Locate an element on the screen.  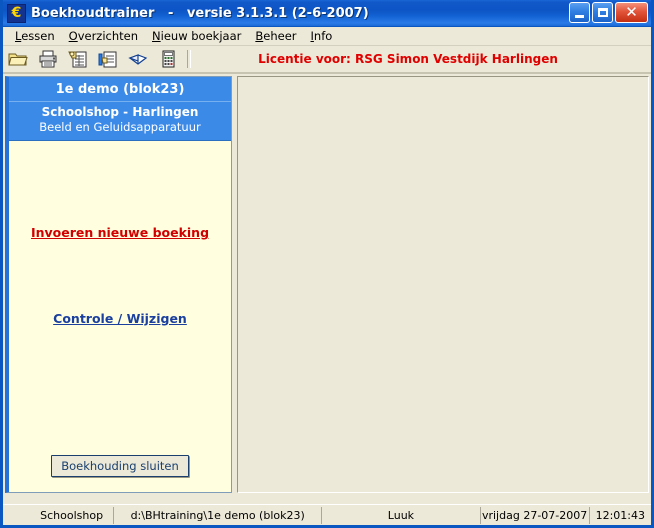
status-company: Schoolshop is located at coordinates (72, 515).